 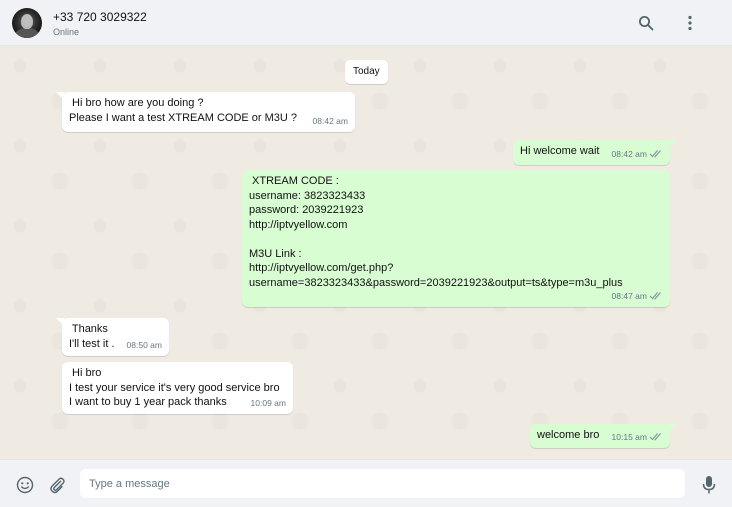 What do you see at coordinates (646, 23) in the screenshot?
I see `search-icon` at bounding box center [646, 23].